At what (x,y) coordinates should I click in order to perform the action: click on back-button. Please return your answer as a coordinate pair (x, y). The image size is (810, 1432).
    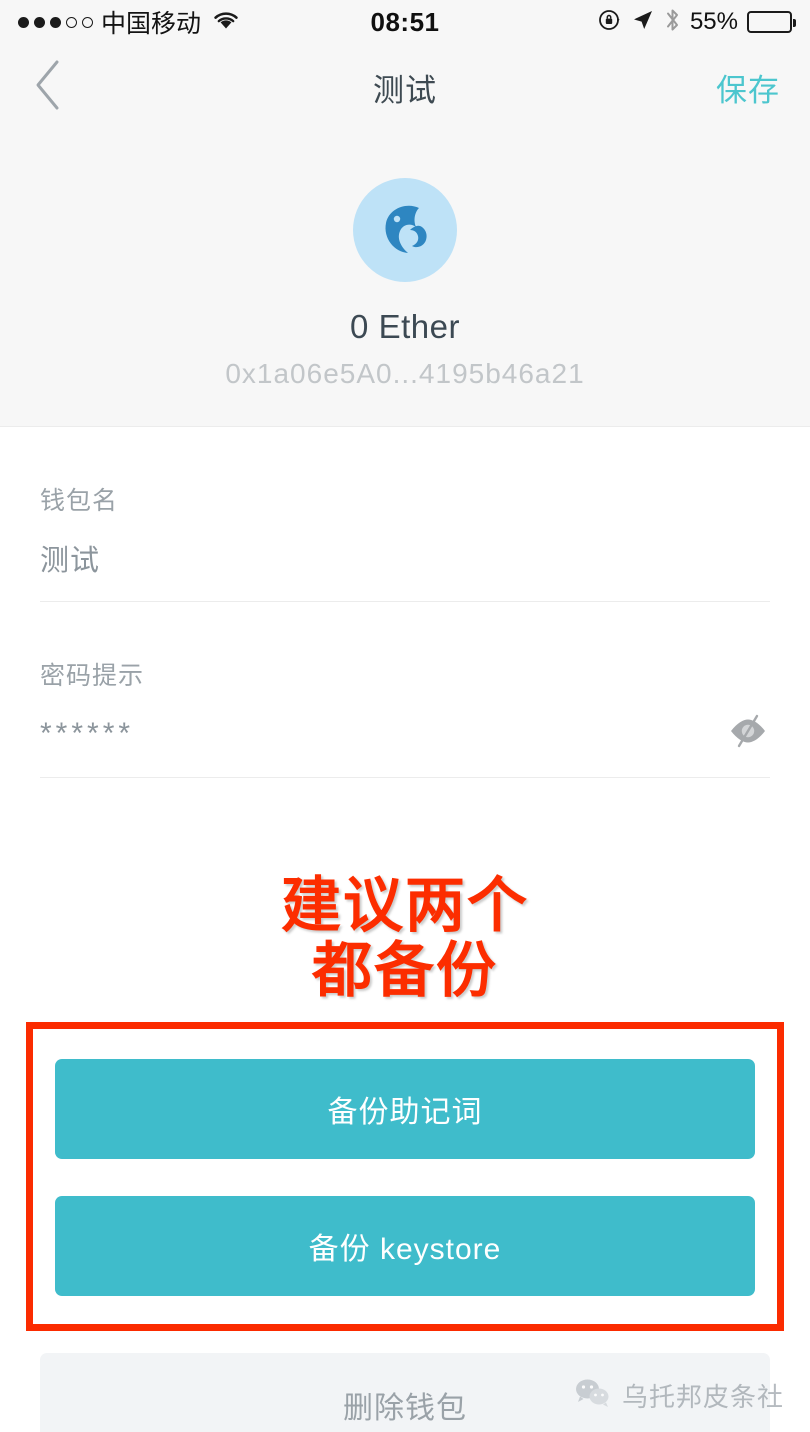
    Looking at the image, I should click on (48, 87).